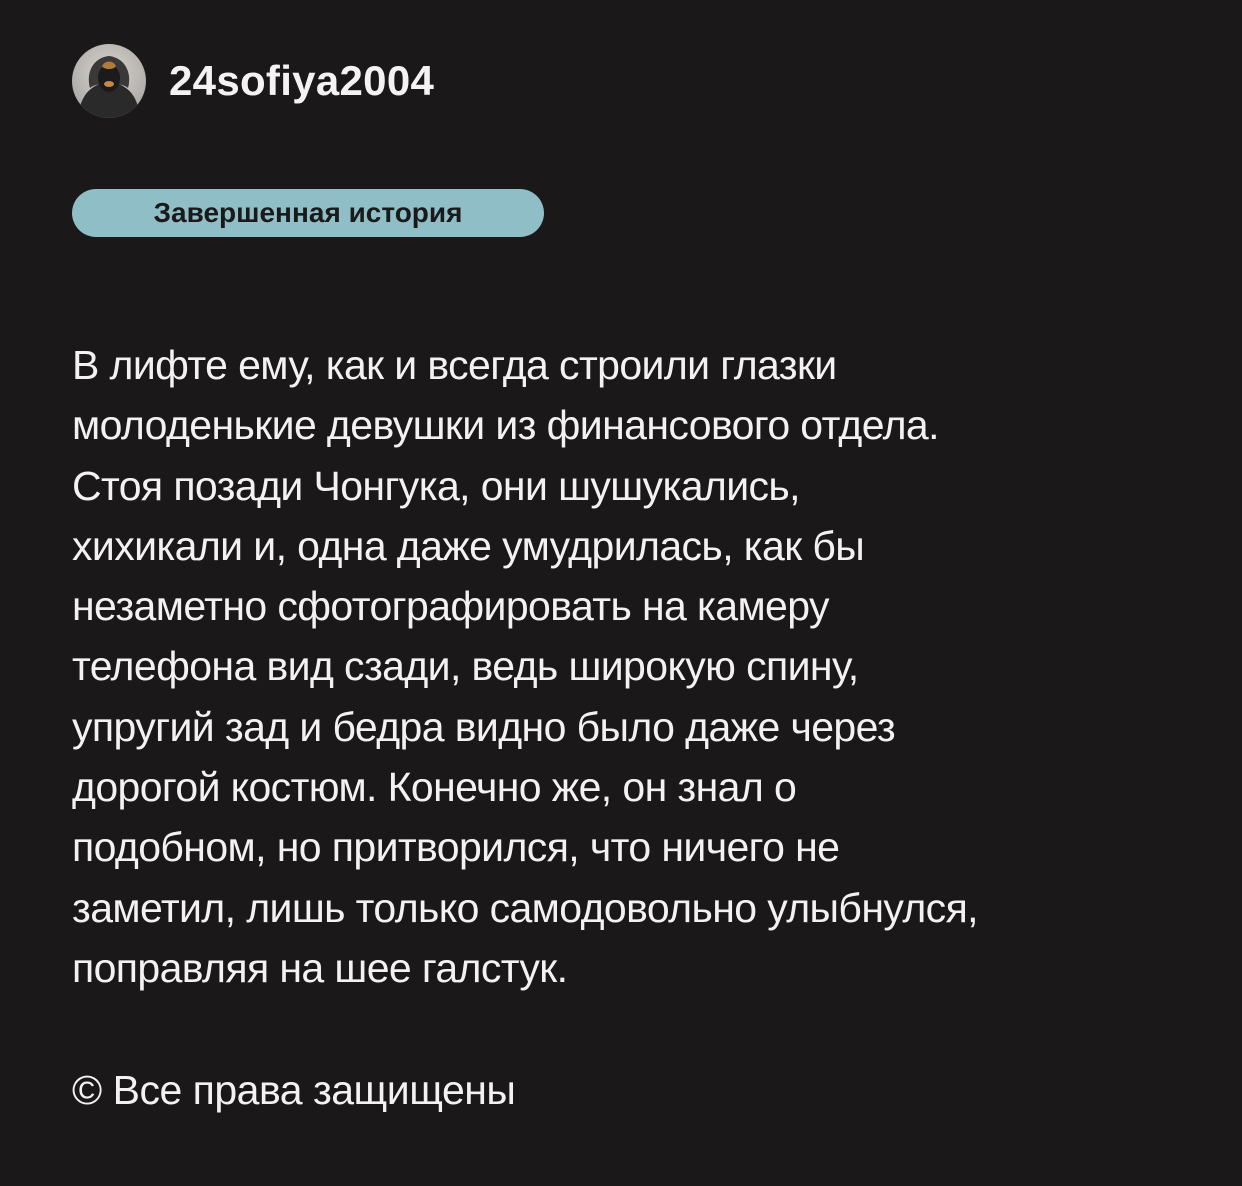 This screenshot has height=1186, width=1242. I want to click on story-line: дорогой костюм. Конечно же, он знал о, so click(434, 787).